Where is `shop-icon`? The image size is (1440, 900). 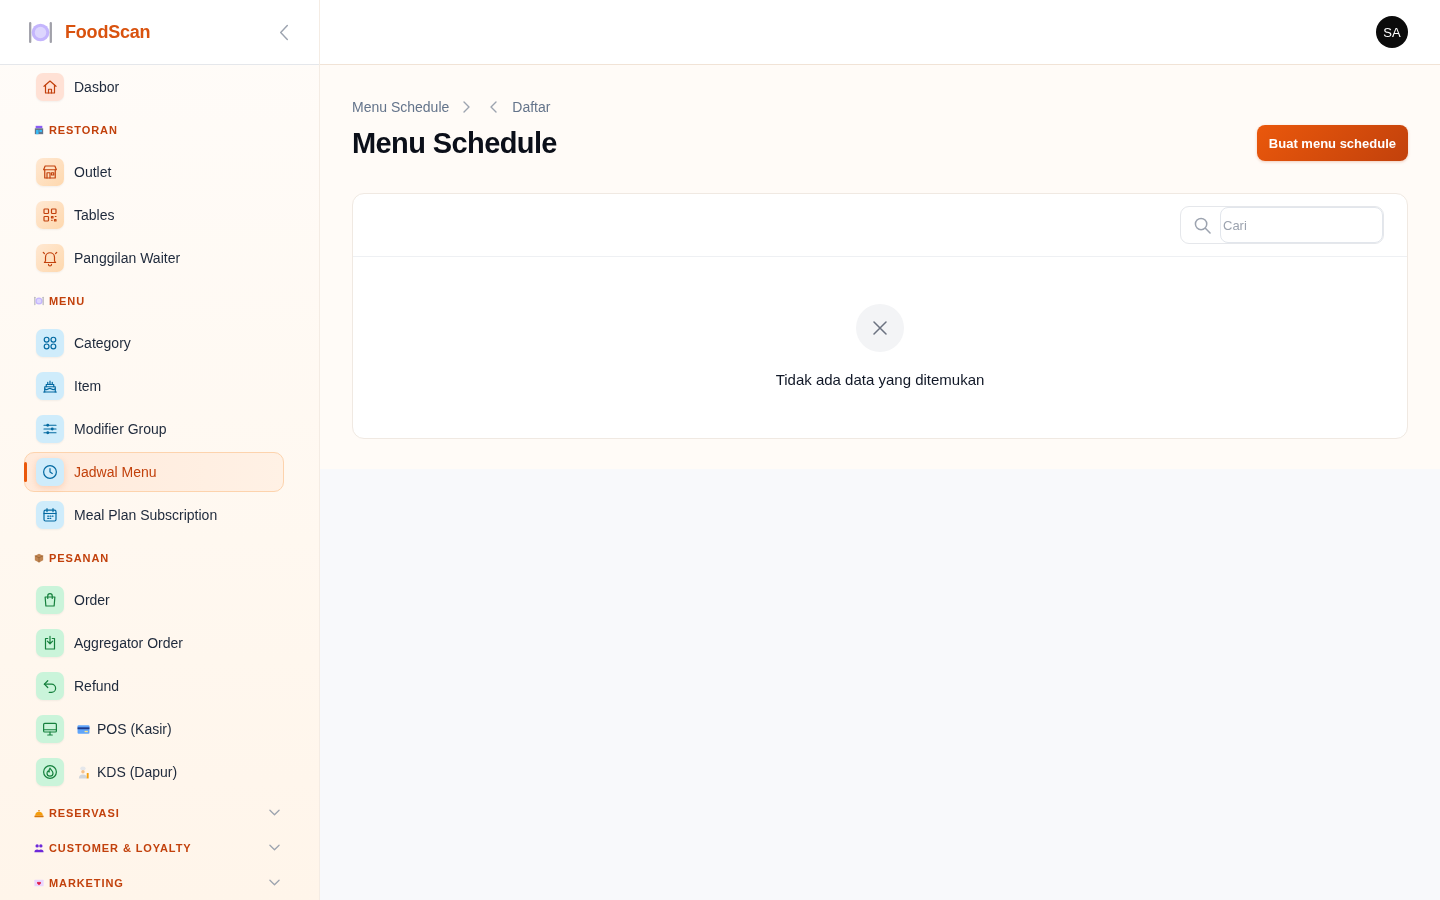
shop-icon is located at coordinates (39, 130).